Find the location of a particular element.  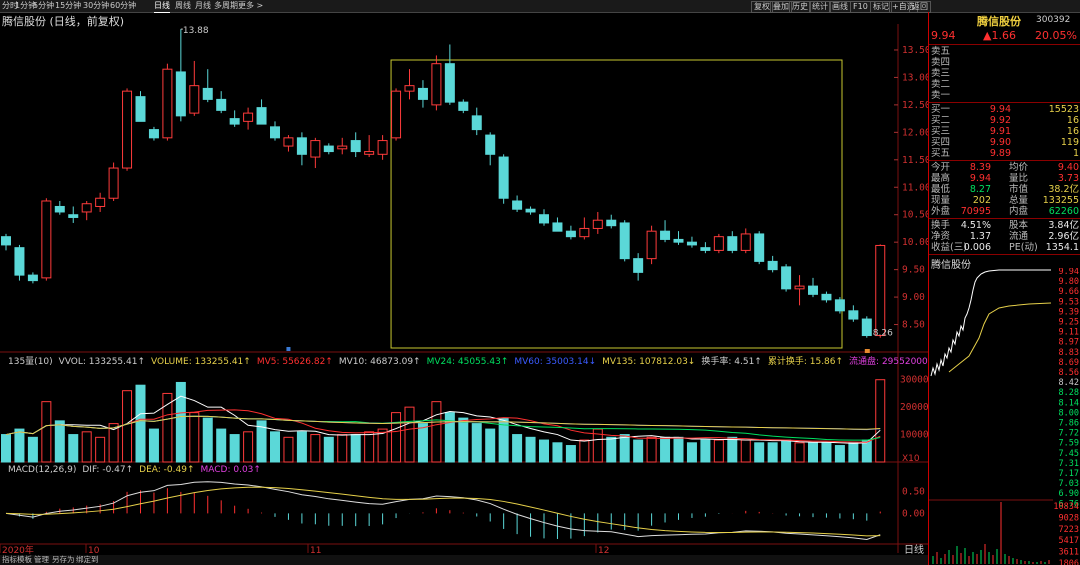

tab-timeframe-8: 月线 is located at coordinates (203, 6).